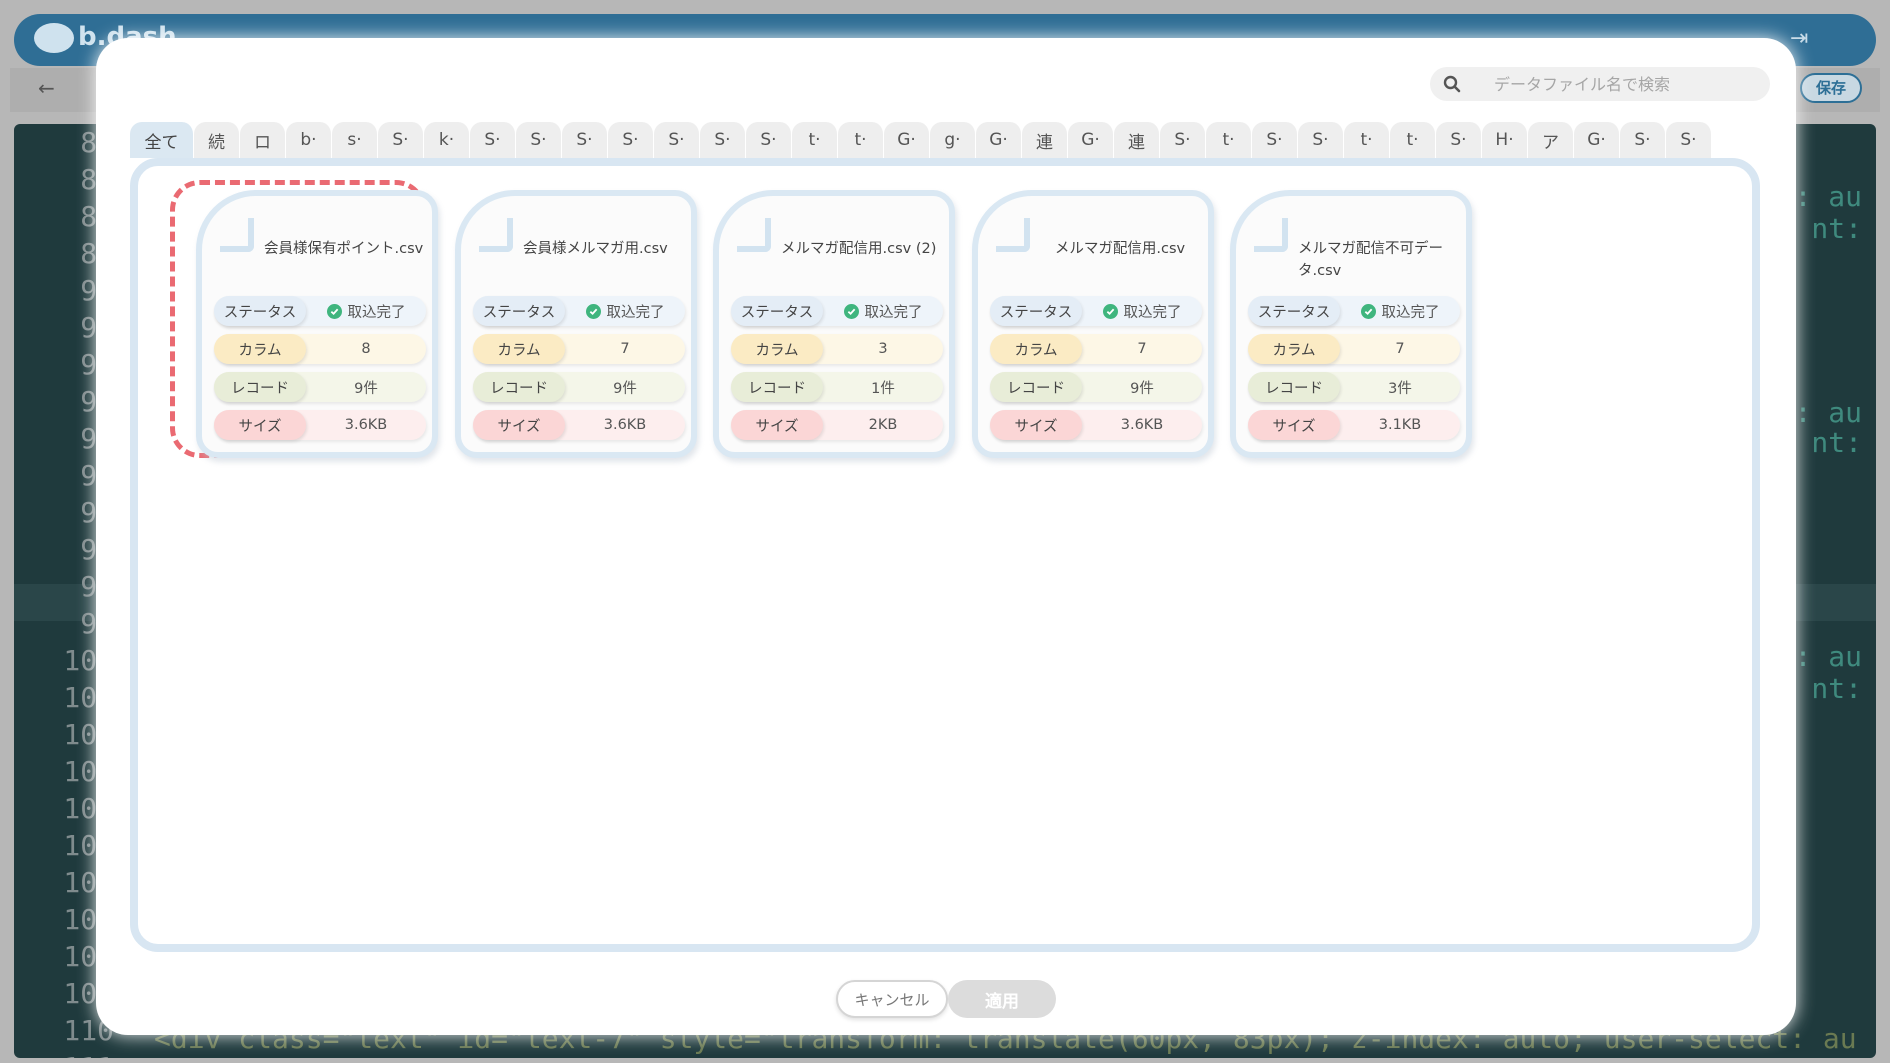  Describe the element at coordinates (1452, 84) in the screenshot. I see `search-icon` at that location.